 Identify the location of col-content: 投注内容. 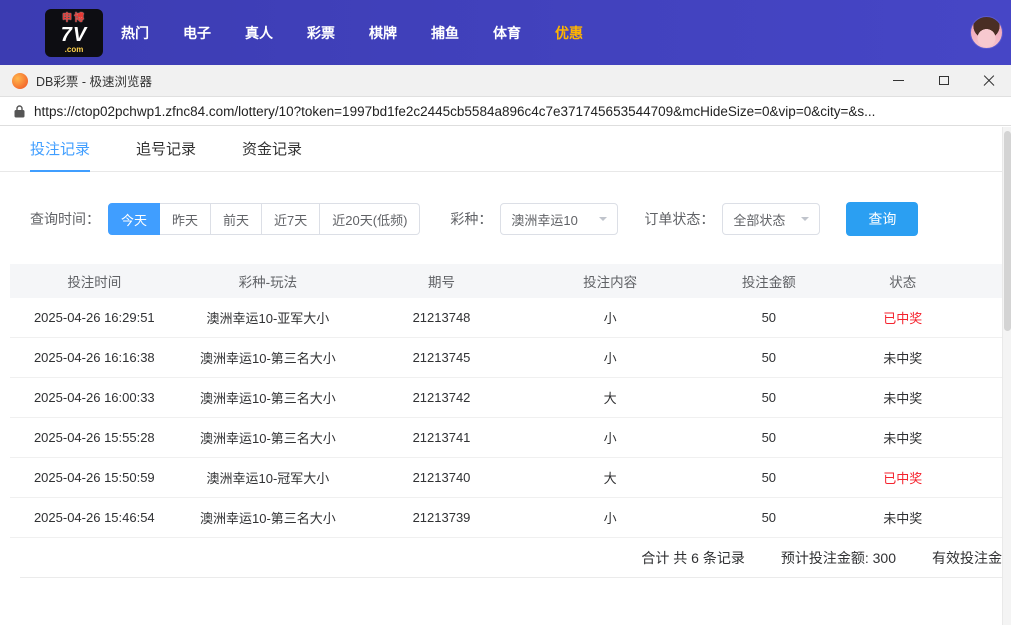
(610, 282).